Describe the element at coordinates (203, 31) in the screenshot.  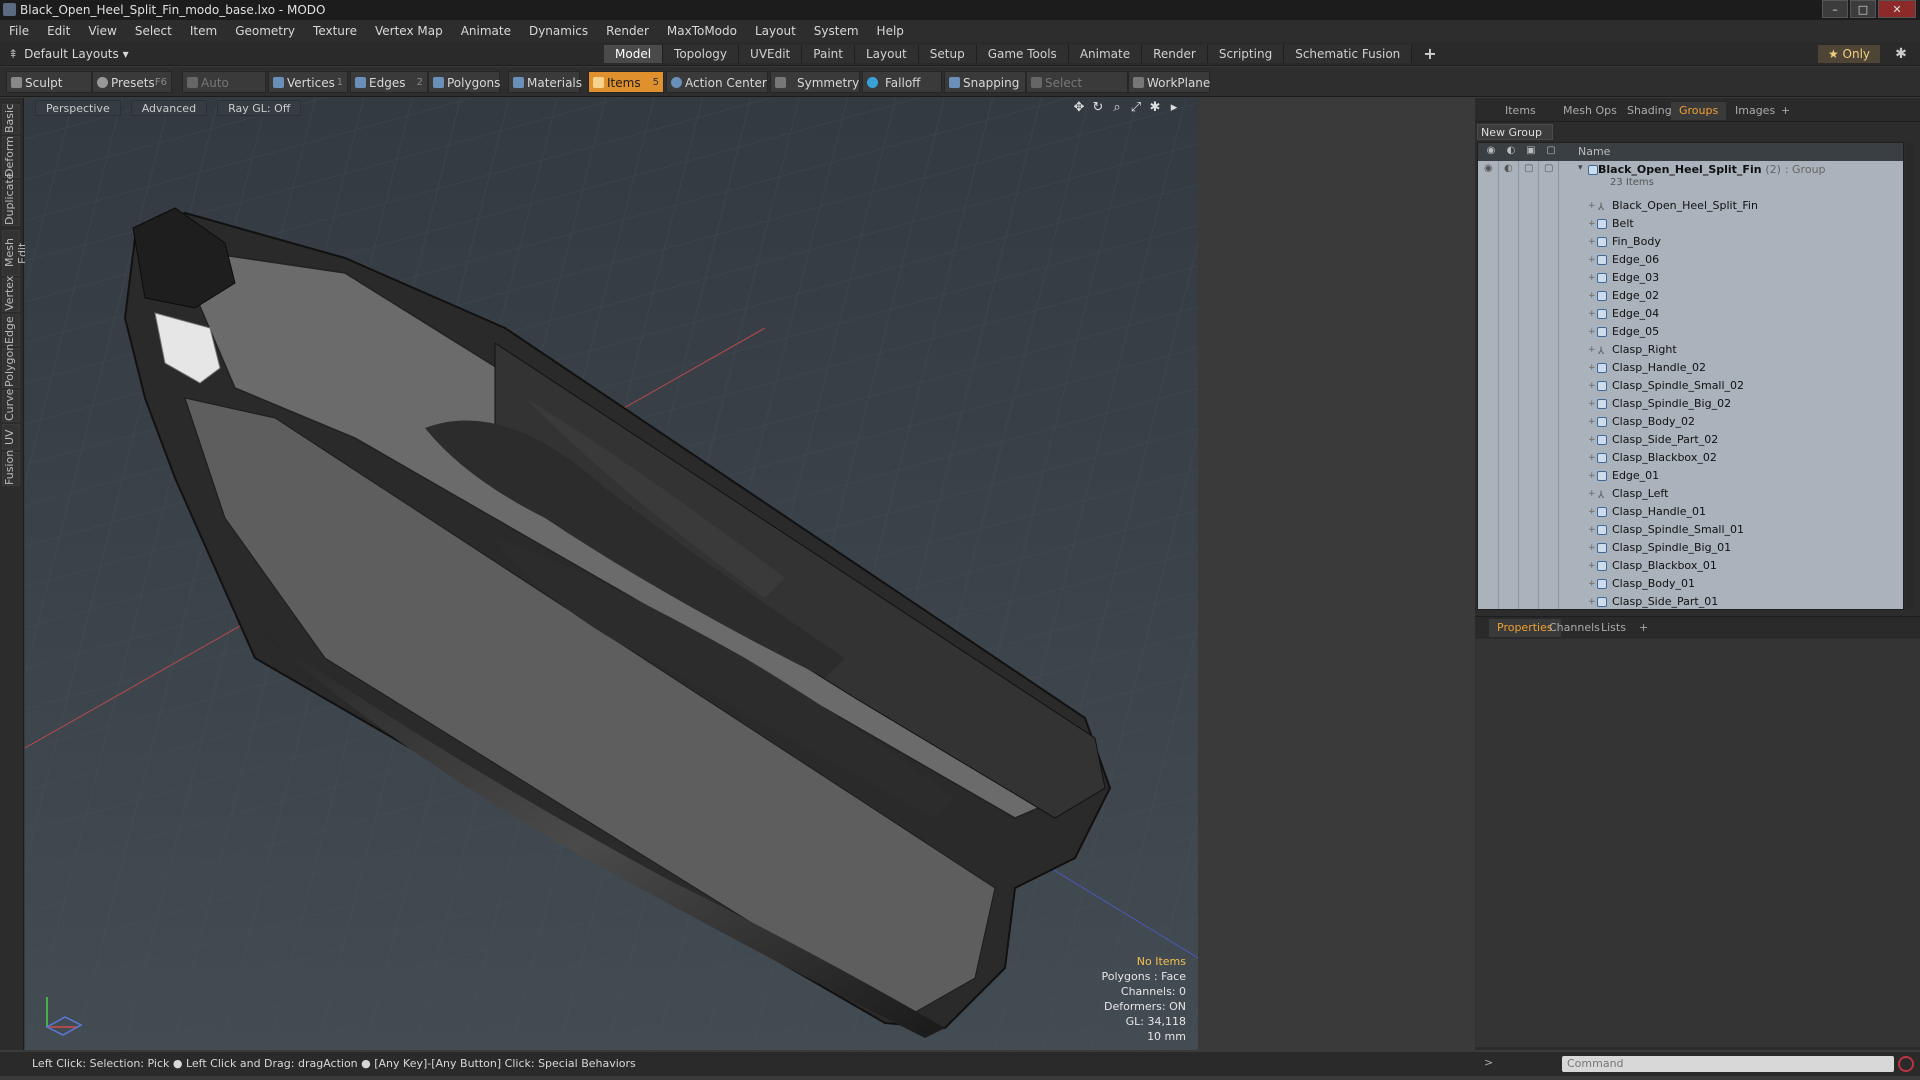
I see `menu-item: Item` at that location.